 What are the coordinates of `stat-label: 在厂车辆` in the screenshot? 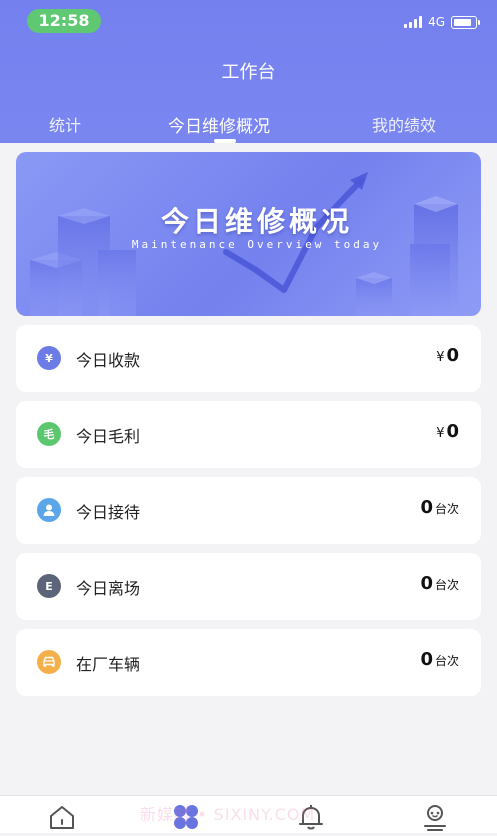 It's located at (108, 664).